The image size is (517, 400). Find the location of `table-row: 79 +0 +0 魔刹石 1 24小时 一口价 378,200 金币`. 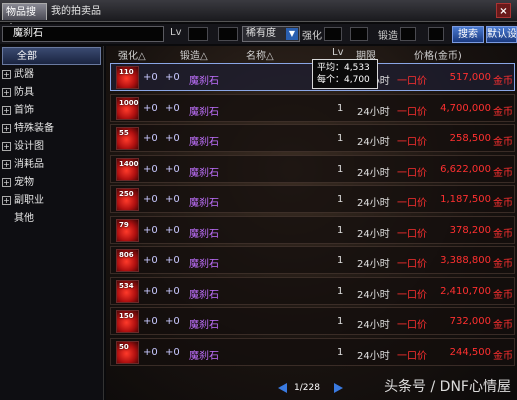

table-row: 79 +0 +0 魔刹石 1 24小时 一口价 378,200 金币 is located at coordinates (312, 229).